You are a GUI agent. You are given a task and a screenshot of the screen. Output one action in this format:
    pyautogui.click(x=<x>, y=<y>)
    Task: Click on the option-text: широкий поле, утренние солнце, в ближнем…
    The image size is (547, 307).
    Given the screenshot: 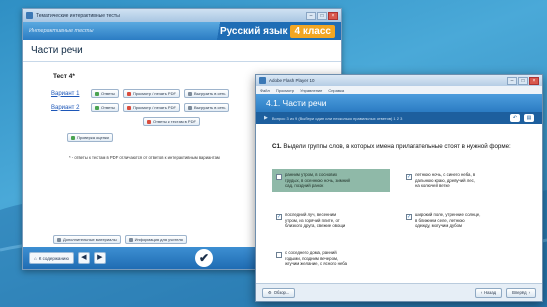 What is the action you would take?
    pyautogui.click(x=448, y=220)
    